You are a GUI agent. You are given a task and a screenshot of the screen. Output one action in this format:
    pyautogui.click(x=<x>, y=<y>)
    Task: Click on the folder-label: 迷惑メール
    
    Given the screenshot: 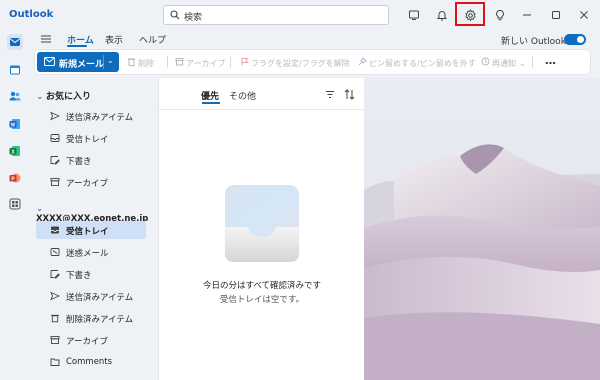 What is the action you would take?
    pyautogui.click(x=87, y=254)
    